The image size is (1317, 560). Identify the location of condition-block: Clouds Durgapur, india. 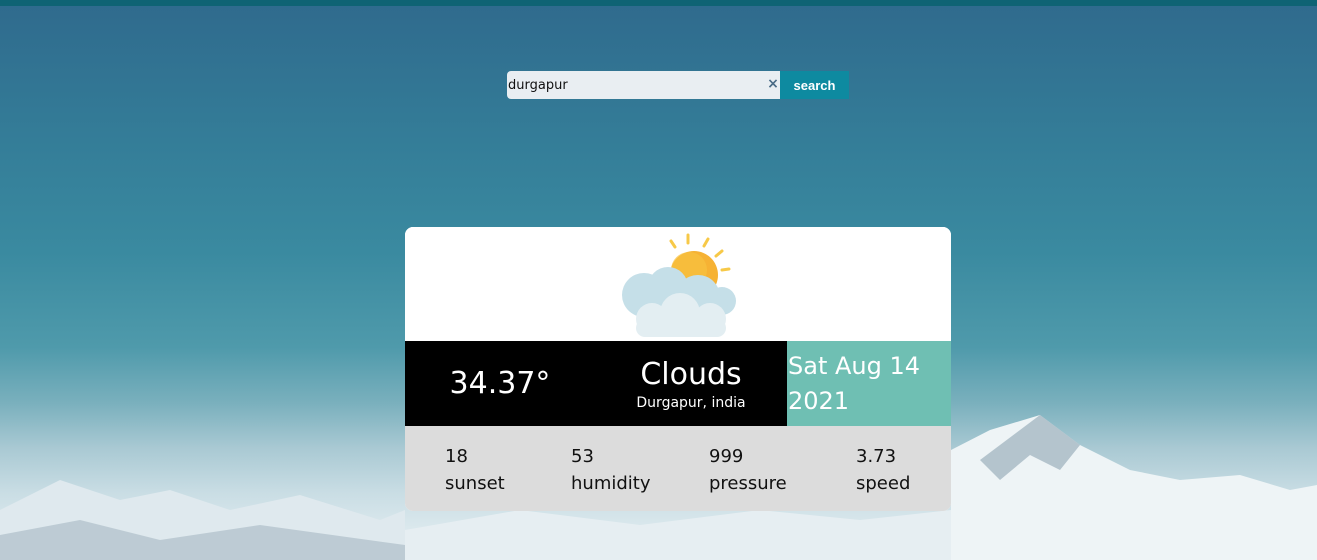
(691, 384).